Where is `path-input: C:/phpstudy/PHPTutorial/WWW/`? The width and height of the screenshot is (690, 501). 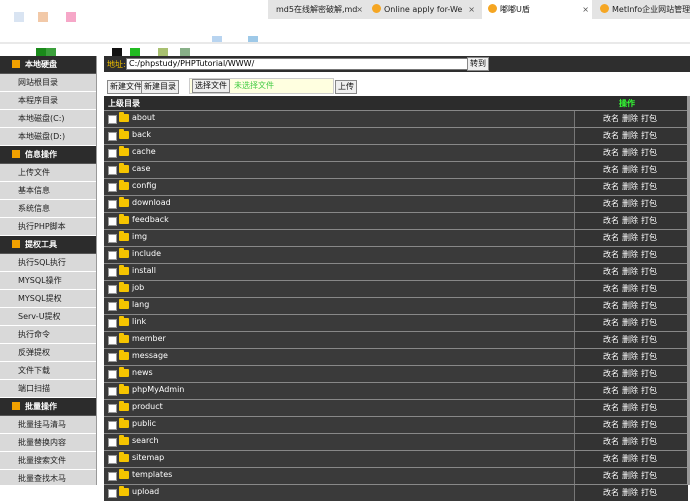
path-input: C:/phpstudy/PHPTutorial/WWW/ is located at coordinates (298, 64).